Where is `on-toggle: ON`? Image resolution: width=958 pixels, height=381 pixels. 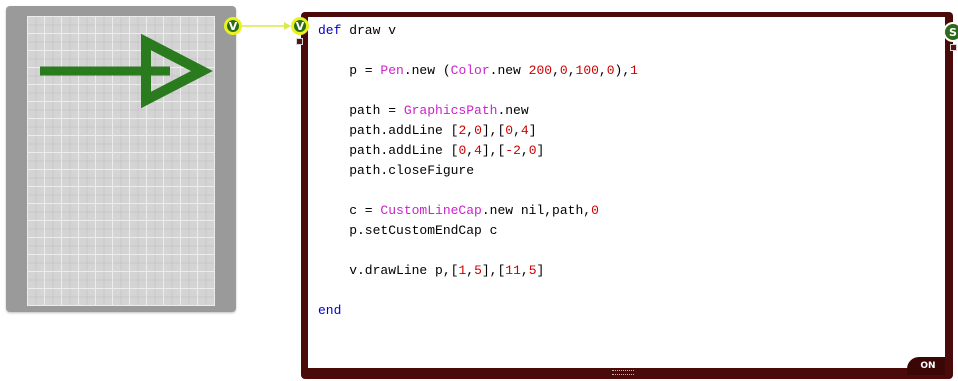 on-toggle: ON is located at coordinates (926, 366).